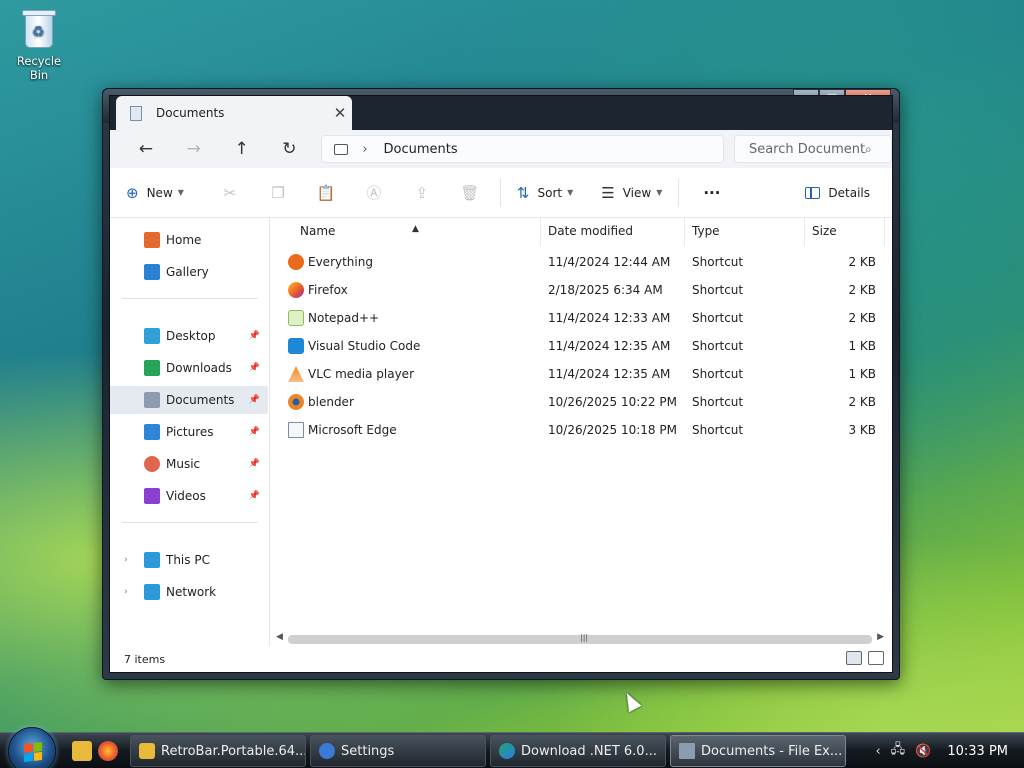 The image size is (1024, 768). Describe the element at coordinates (32, 747) in the screenshot. I see `start-button` at that location.